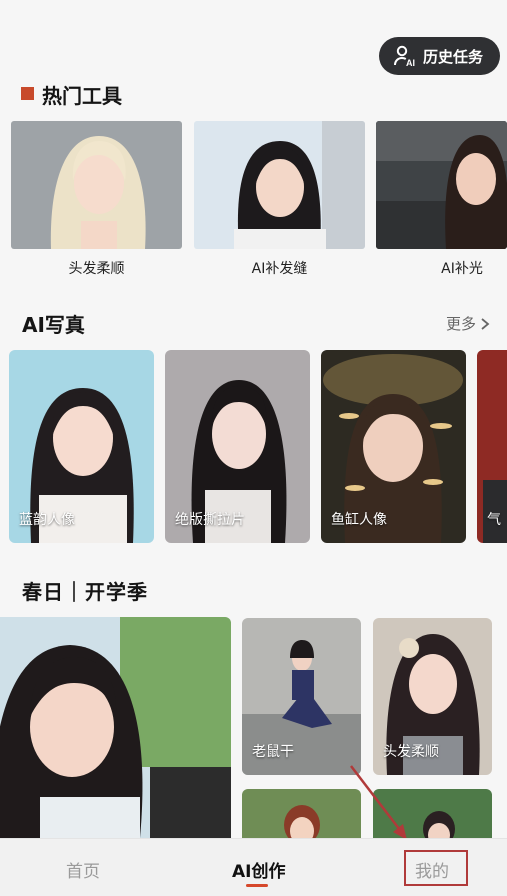 Image resolution: width=507 pixels, height=896 pixels. What do you see at coordinates (411, 752) in the screenshot?
I see `card-label: 头发柔顺` at bounding box center [411, 752].